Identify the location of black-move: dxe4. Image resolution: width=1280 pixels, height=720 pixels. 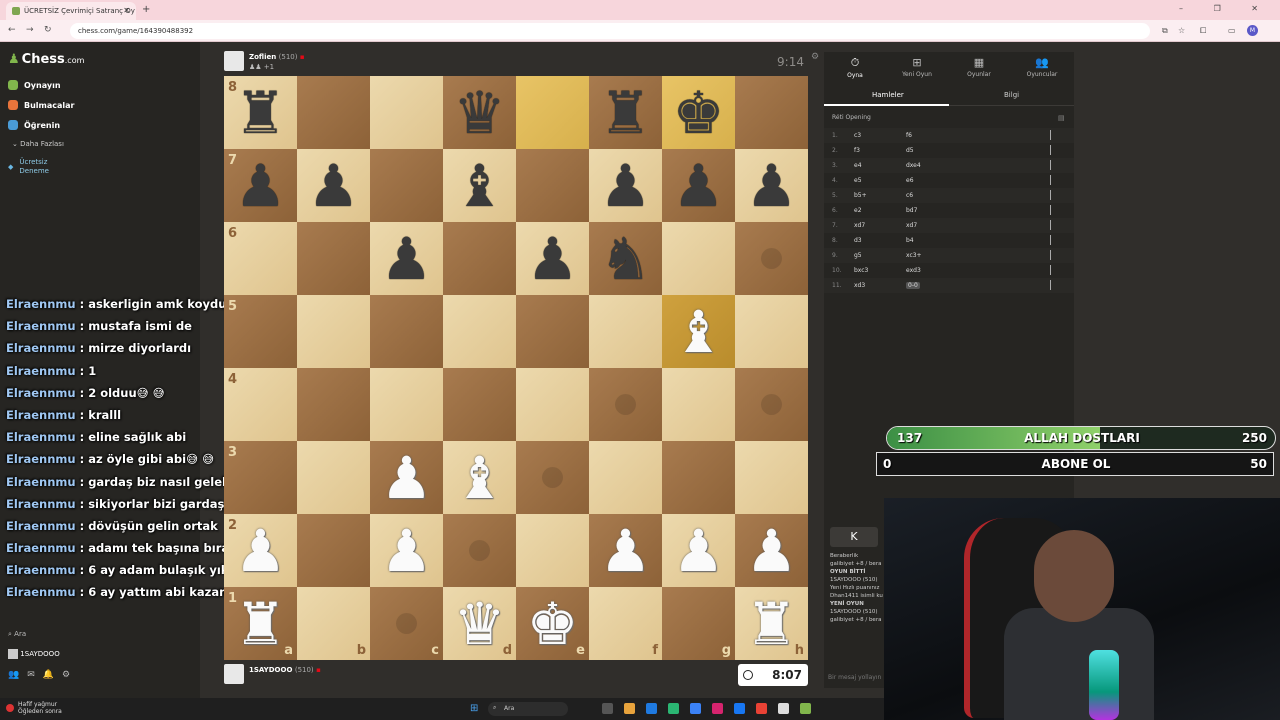
(913, 165).